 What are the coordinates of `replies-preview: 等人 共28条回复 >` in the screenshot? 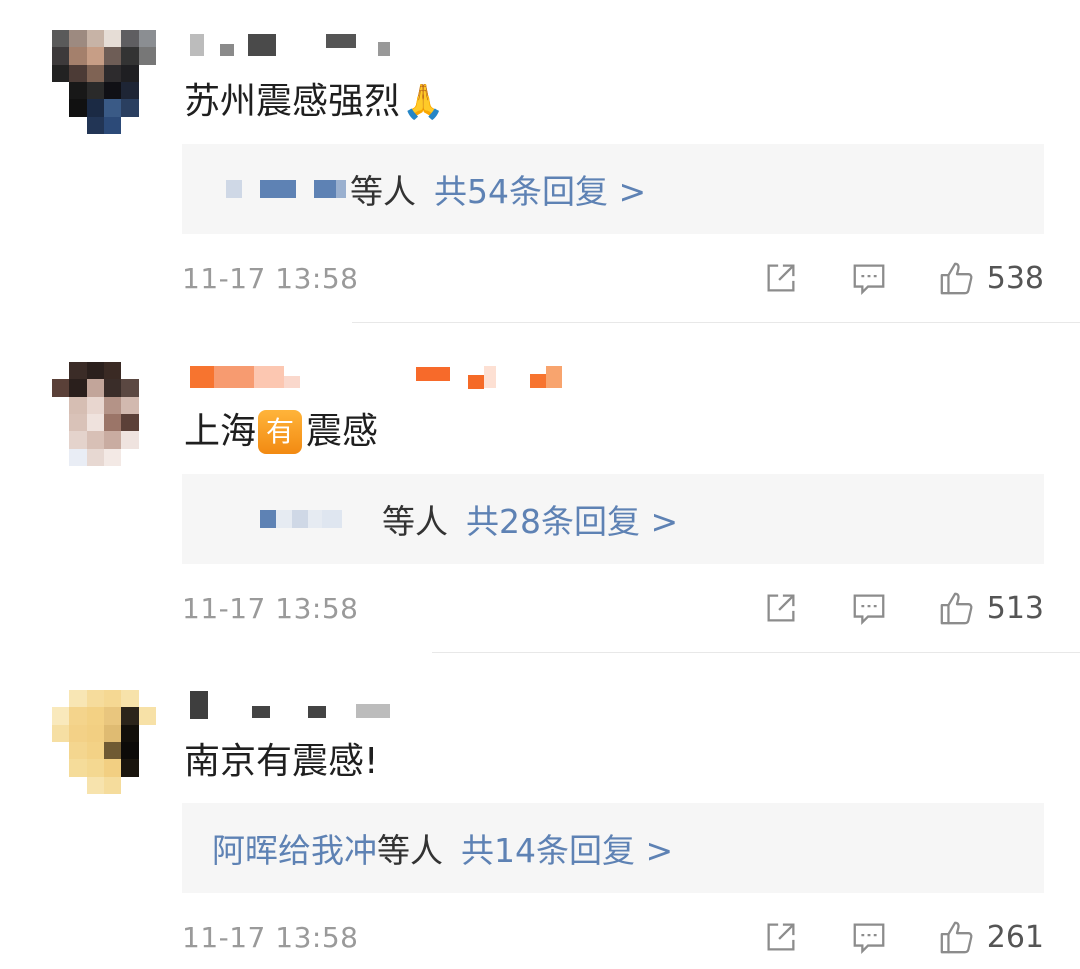 It's located at (613, 519).